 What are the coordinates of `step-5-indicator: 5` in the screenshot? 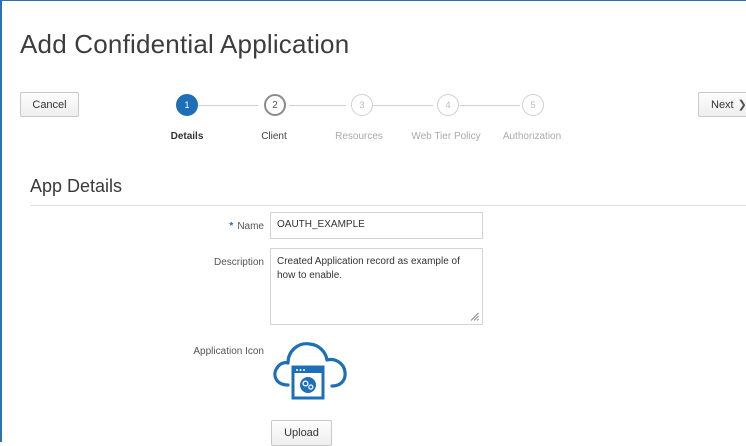 It's located at (533, 105).